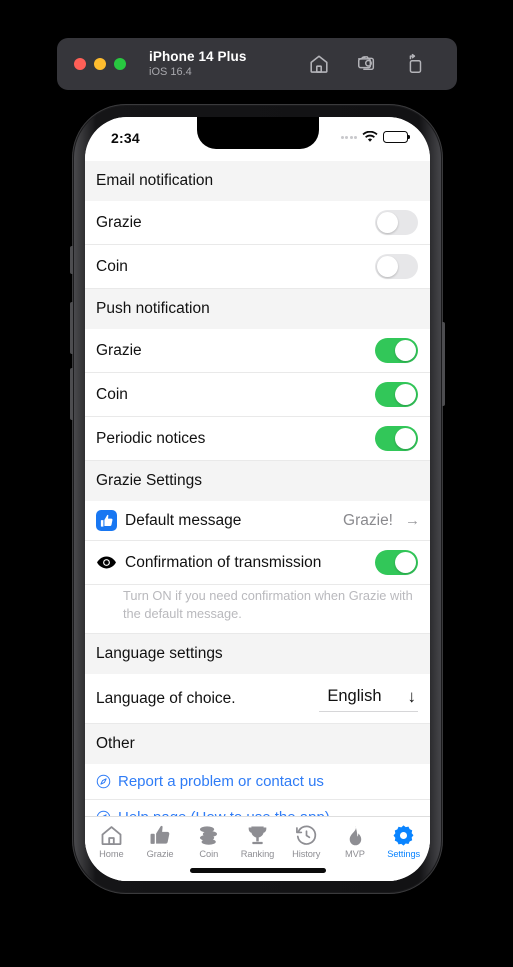 This screenshot has height=967, width=513. What do you see at coordinates (160, 854) in the screenshot?
I see `tab-label: Grazie` at bounding box center [160, 854].